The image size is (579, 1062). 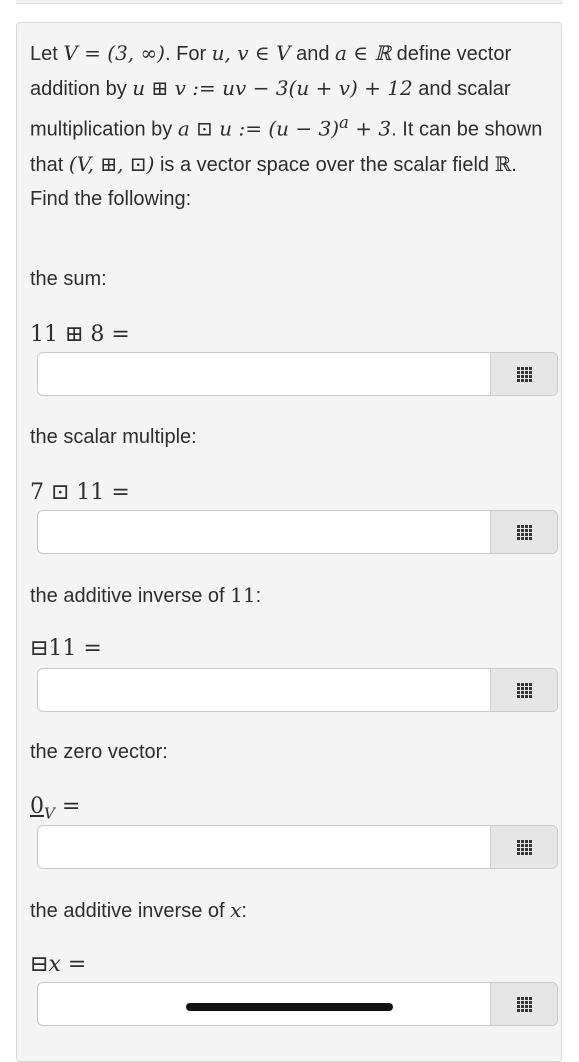 What do you see at coordinates (289, 2) in the screenshot?
I see `previous-card-edge` at bounding box center [289, 2].